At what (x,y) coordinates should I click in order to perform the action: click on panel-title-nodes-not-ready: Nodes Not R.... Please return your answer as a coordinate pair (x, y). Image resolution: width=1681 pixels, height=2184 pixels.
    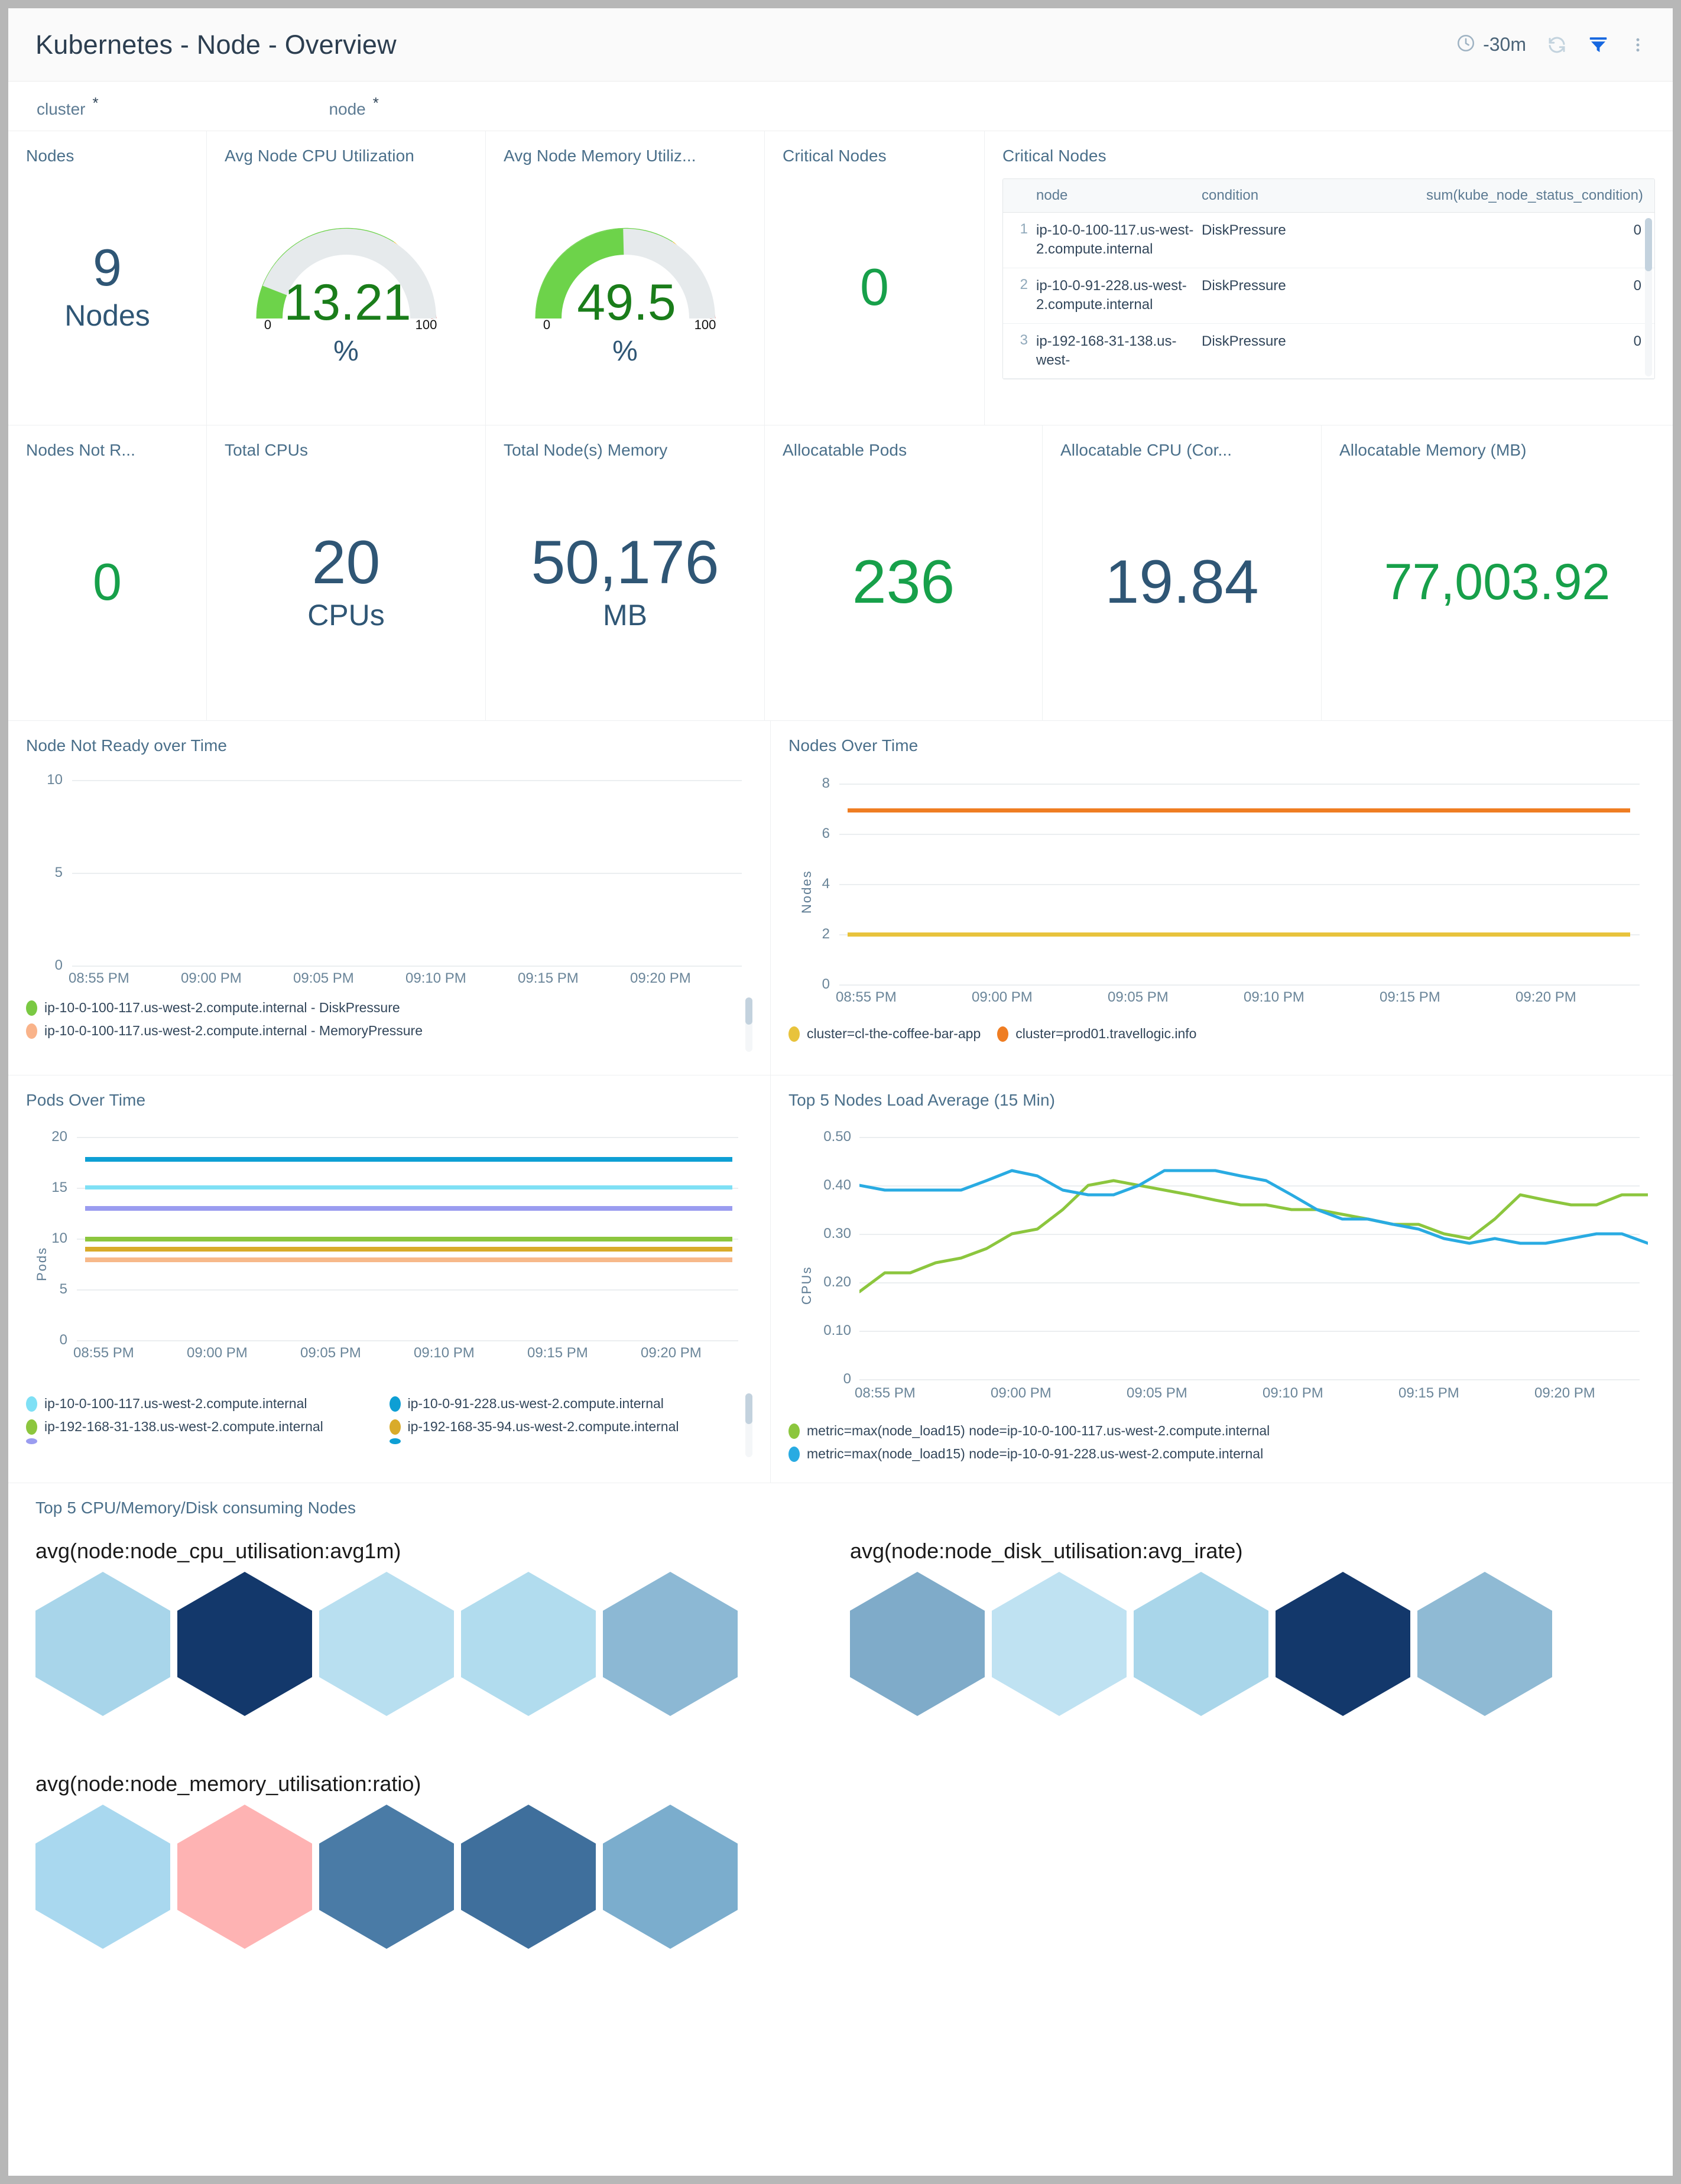
    Looking at the image, I should click on (81, 450).